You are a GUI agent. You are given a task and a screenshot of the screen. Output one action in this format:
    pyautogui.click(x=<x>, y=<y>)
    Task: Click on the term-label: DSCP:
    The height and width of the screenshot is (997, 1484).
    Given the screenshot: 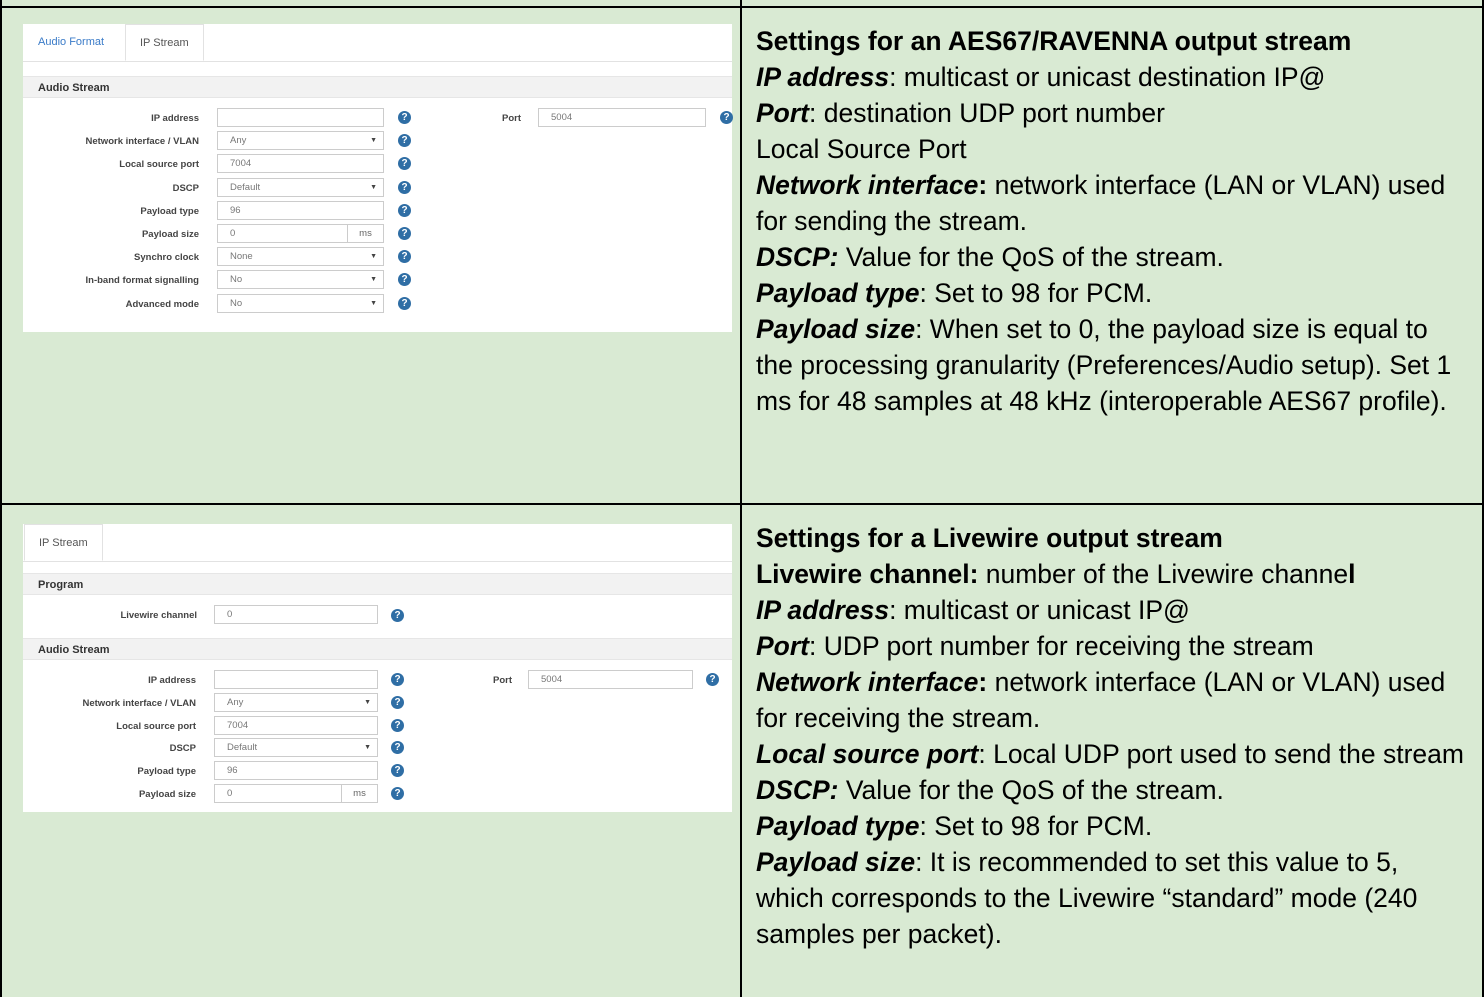 What is the action you would take?
    pyautogui.click(x=797, y=257)
    